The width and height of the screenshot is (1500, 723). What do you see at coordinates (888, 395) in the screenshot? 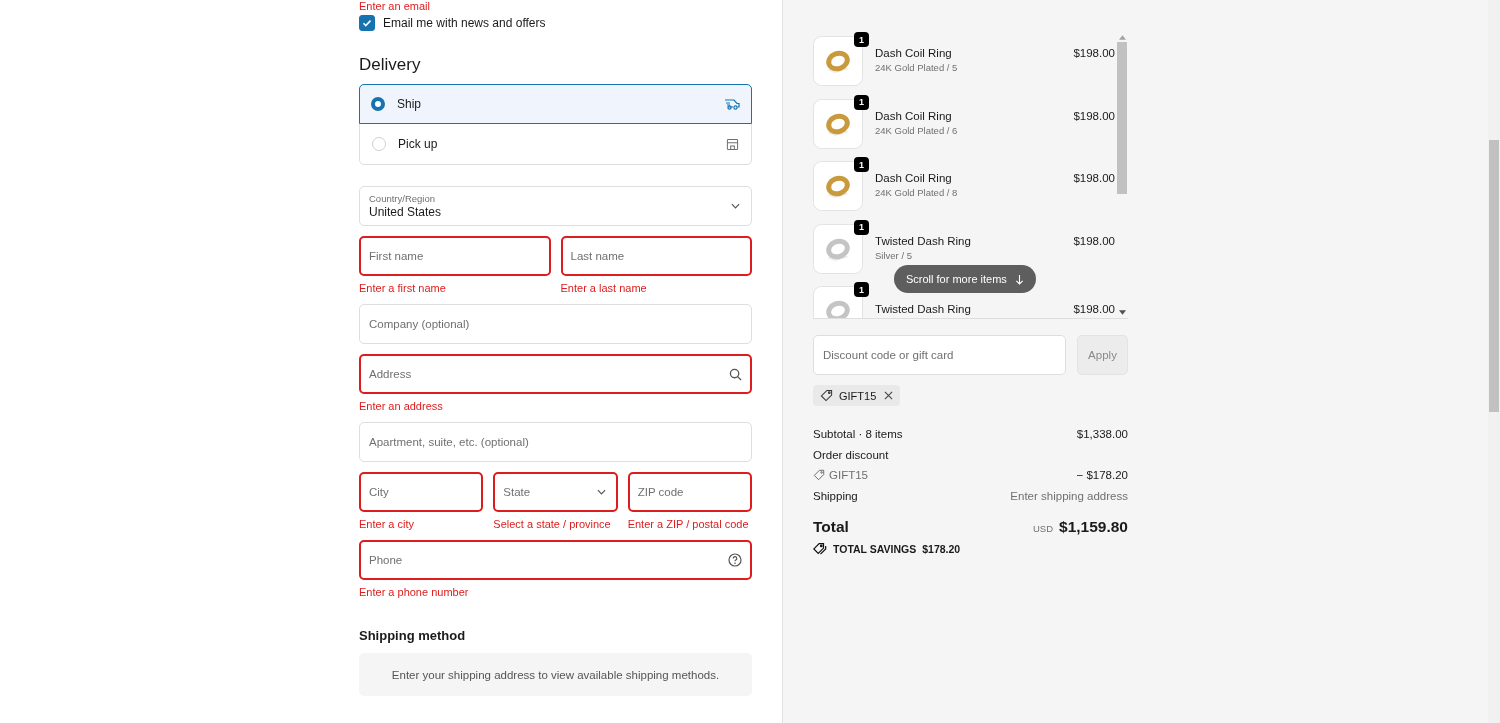
I see `remove-icon` at bounding box center [888, 395].